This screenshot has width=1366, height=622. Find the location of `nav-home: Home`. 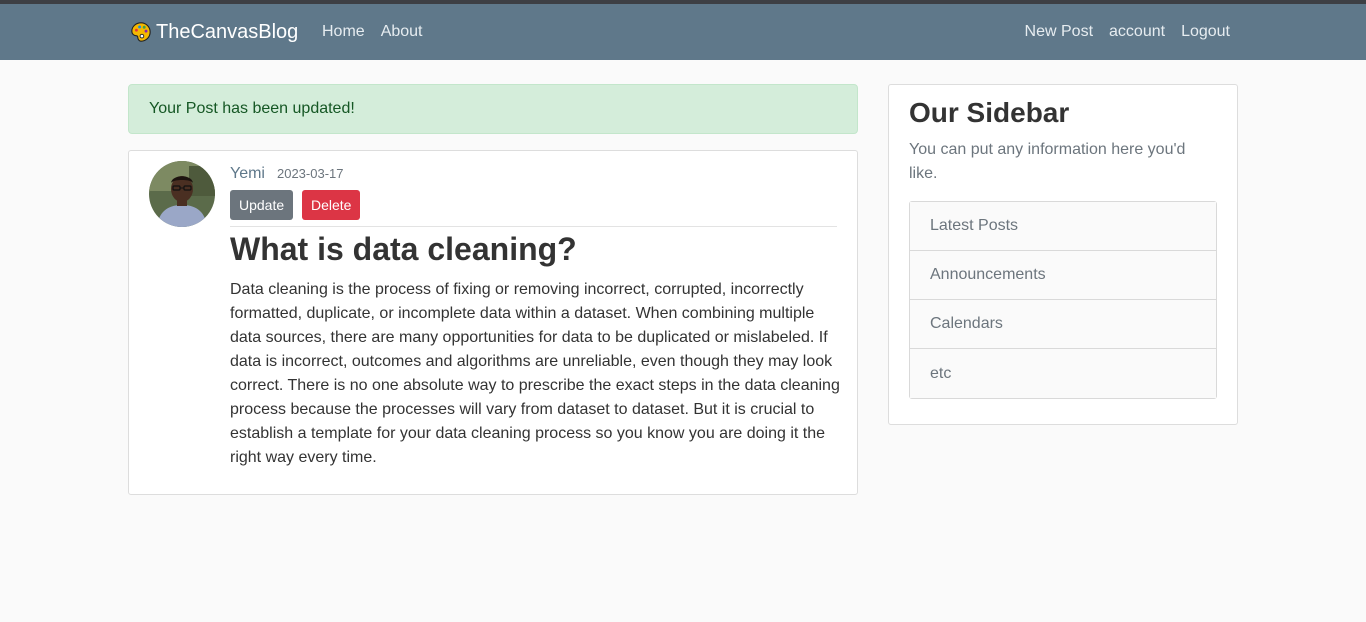

nav-home: Home is located at coordinates (343, 32).